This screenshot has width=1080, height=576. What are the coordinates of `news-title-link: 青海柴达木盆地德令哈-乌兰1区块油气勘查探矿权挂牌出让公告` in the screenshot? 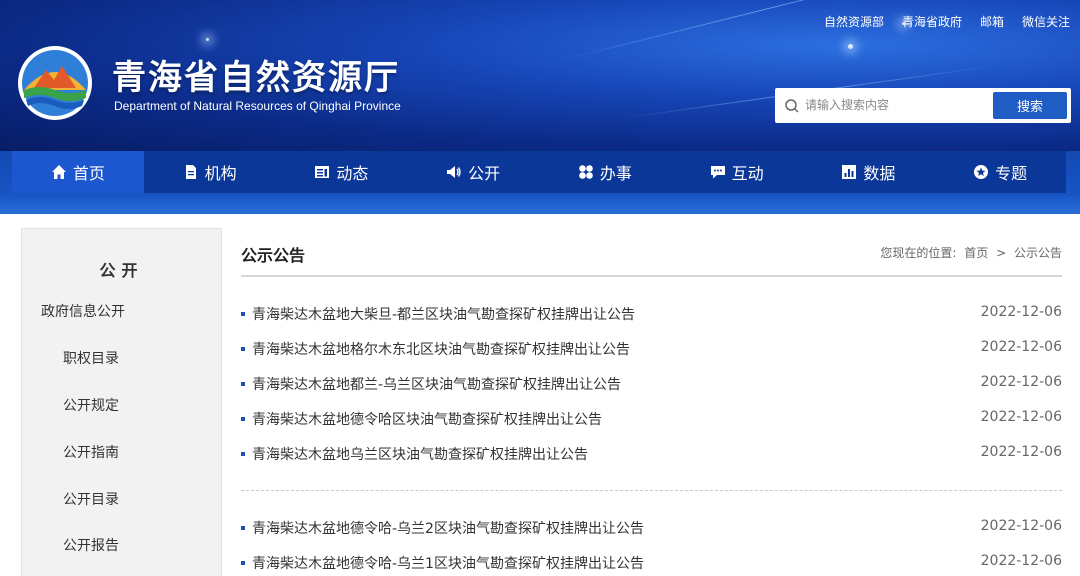 It's located at (448, 563).